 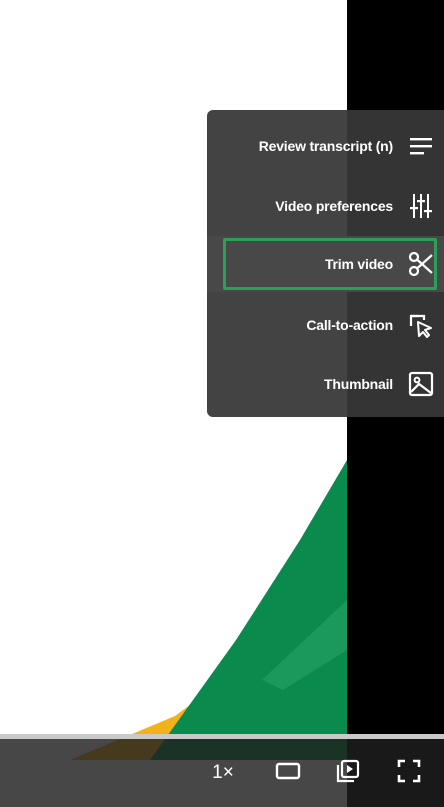 I want to click on theater-mode-icon, so click(x=288, y=773).